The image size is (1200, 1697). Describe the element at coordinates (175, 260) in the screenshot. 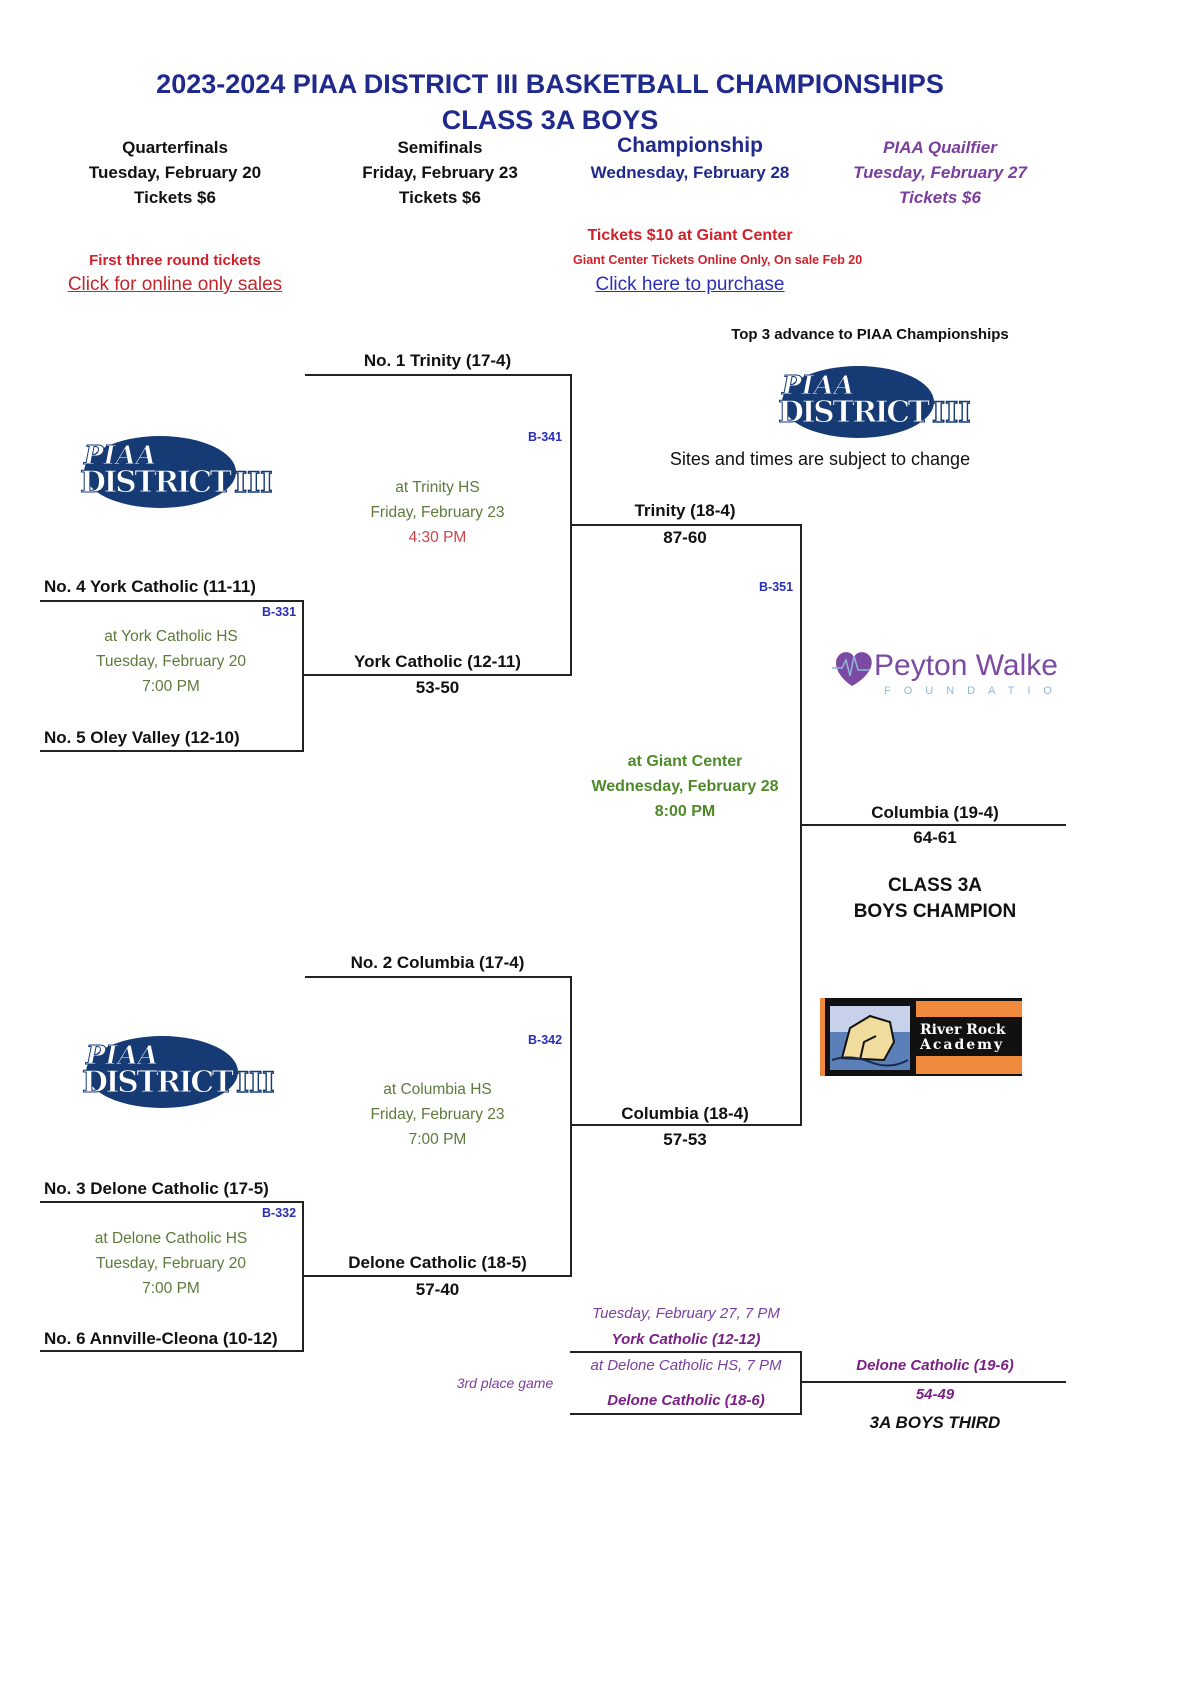

I see `first-rounds-ticket-note: First three round tickets` at that location.